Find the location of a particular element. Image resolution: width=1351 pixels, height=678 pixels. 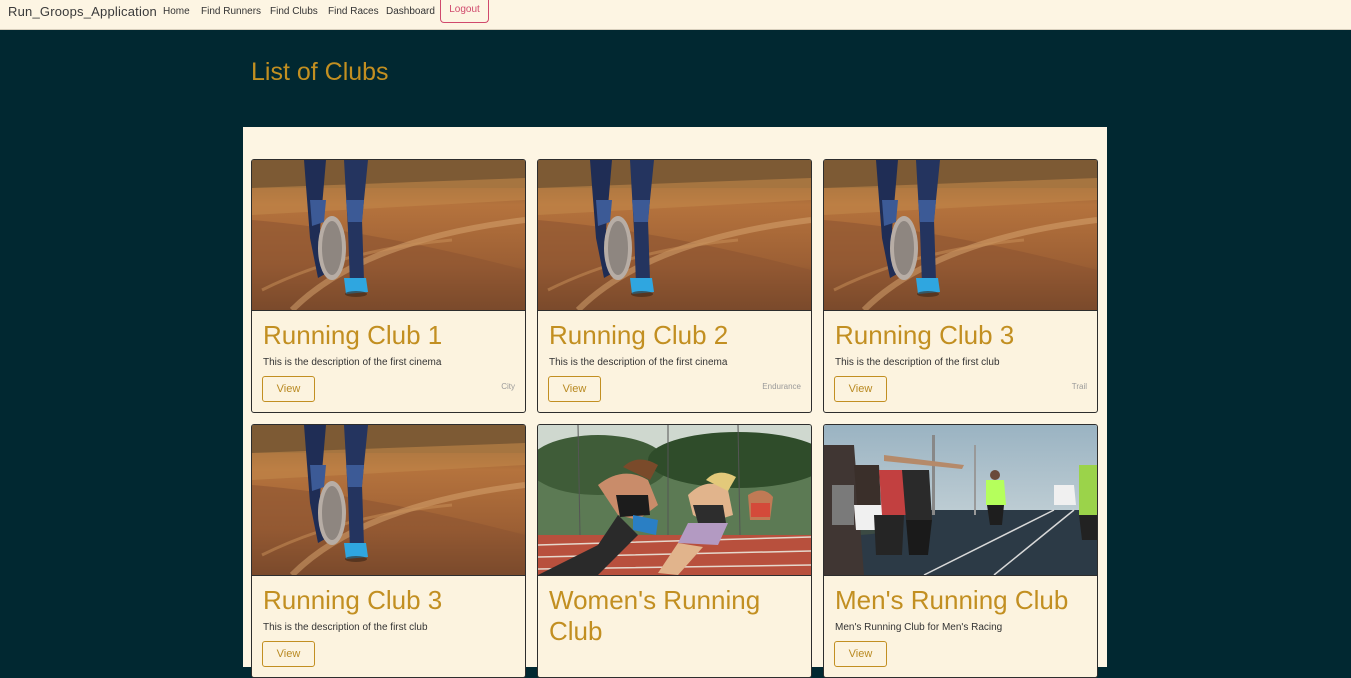

club-category: Trail is located at coordinates (1079, 386).